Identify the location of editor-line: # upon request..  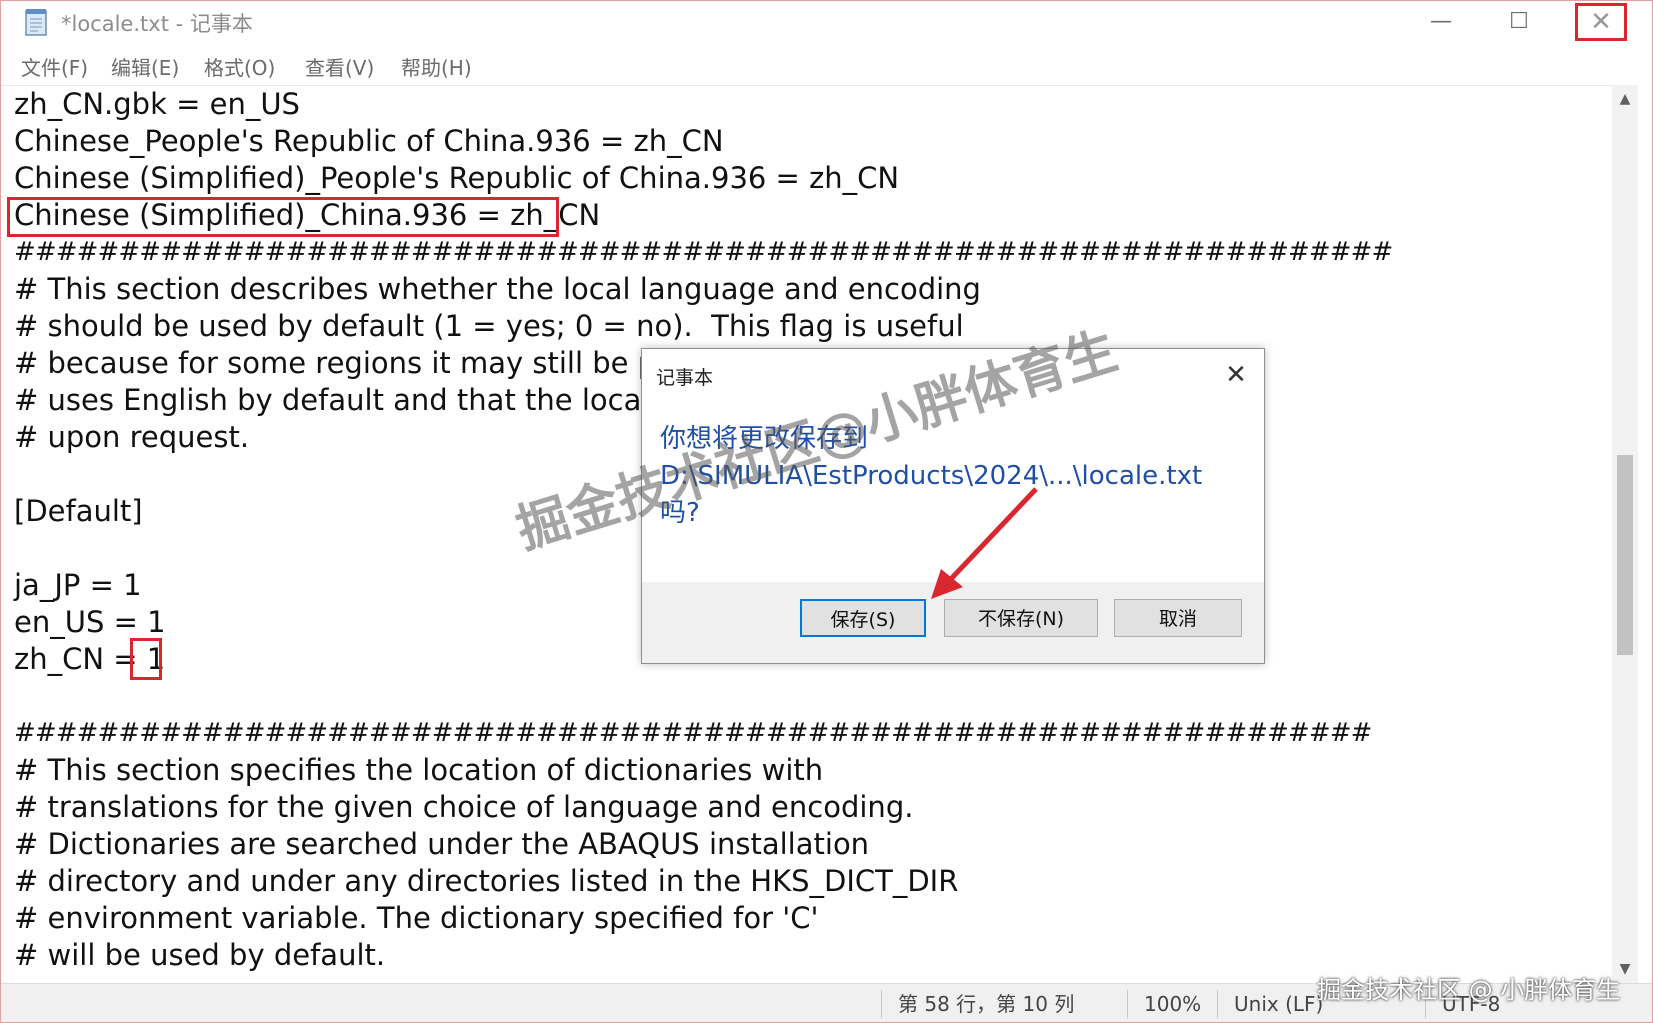
(132, 437).